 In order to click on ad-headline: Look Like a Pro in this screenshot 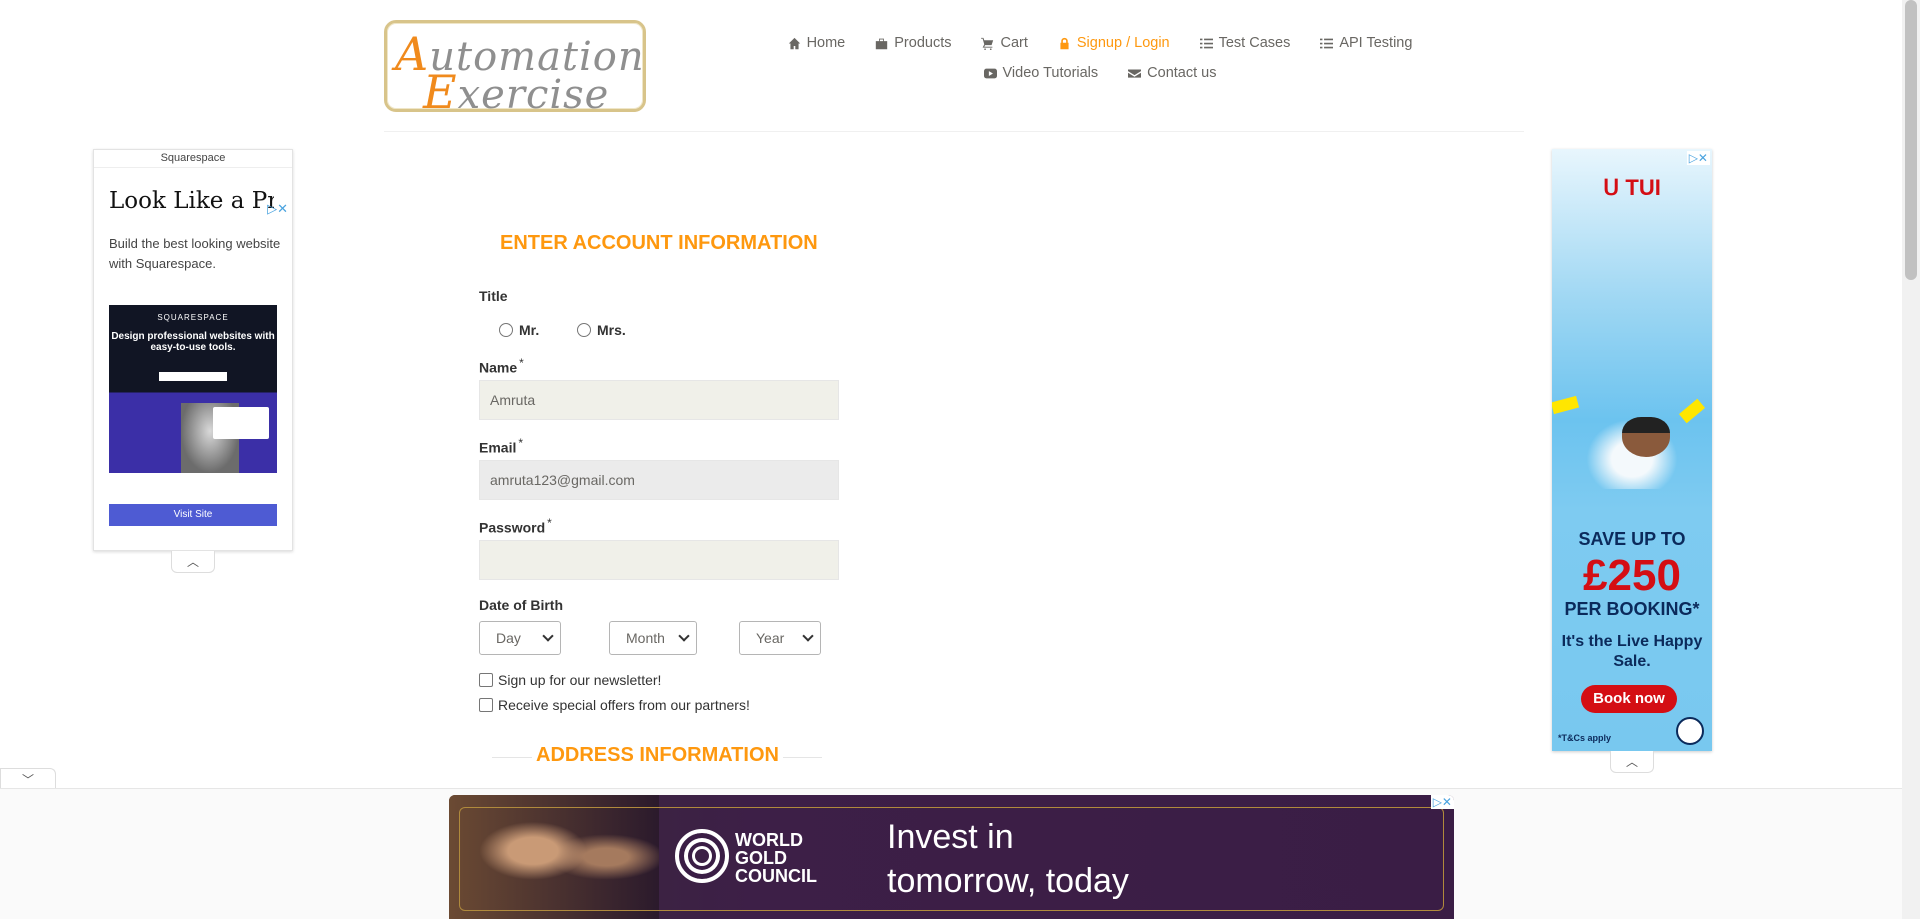, I will do `click(191, 201)`.